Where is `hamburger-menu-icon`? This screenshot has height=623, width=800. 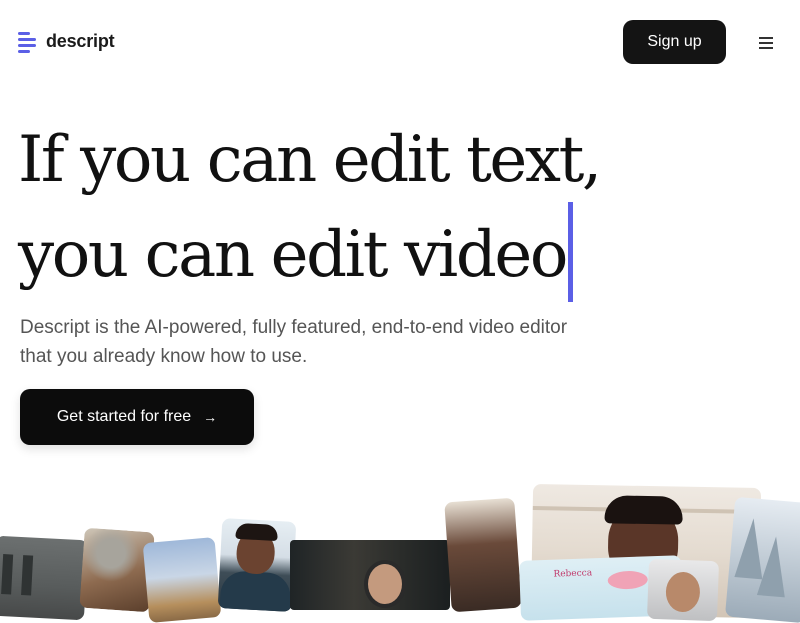 hamburger-menu-icon is located at coordinates (767, 43).